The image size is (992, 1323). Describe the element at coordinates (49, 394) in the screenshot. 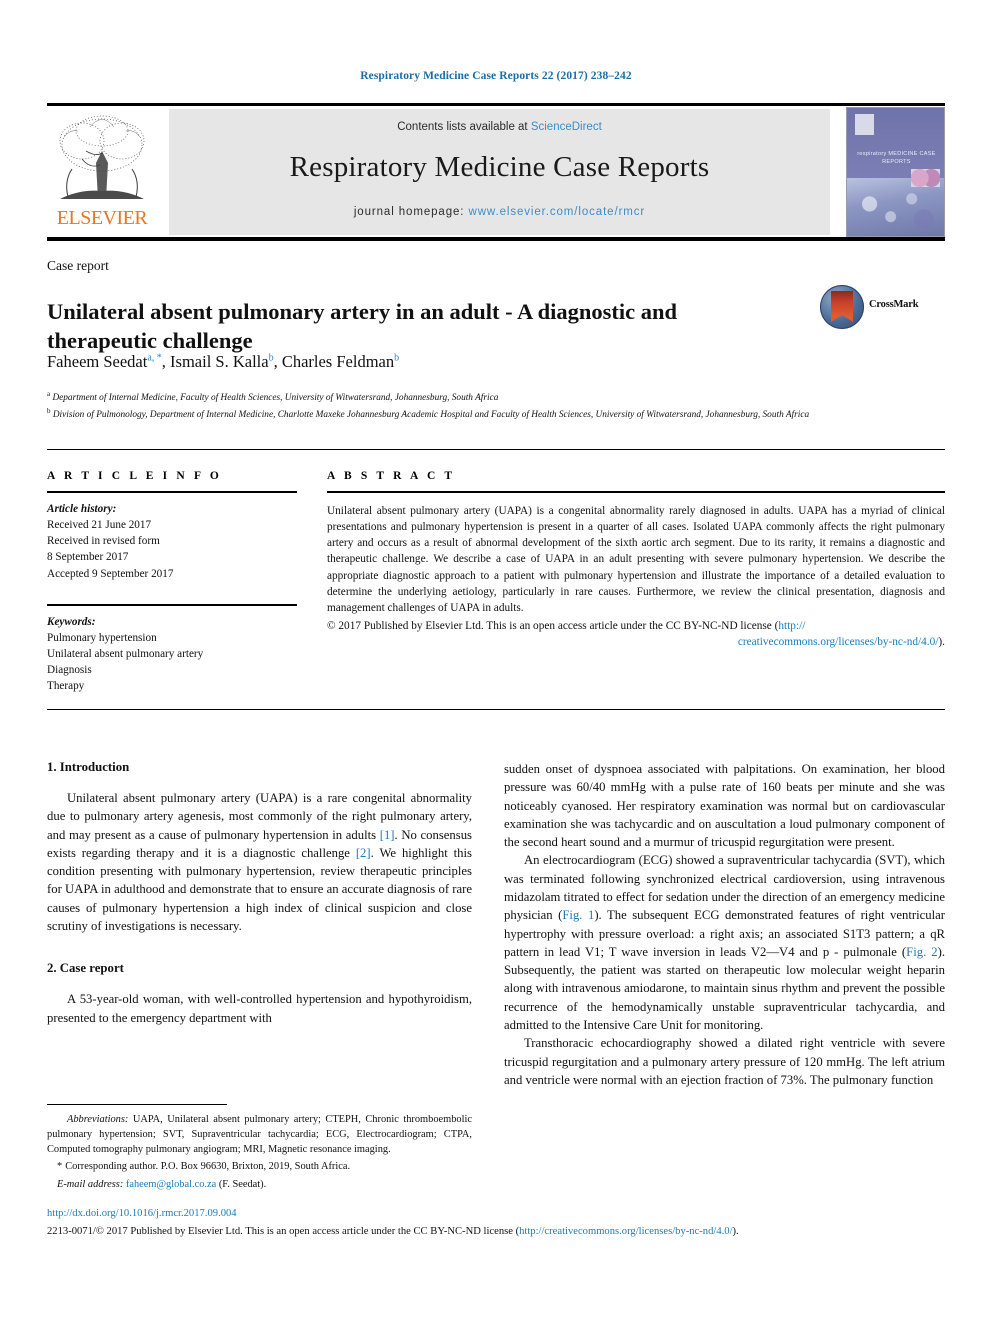

I see `affiliation-mark-a: a` at that location.